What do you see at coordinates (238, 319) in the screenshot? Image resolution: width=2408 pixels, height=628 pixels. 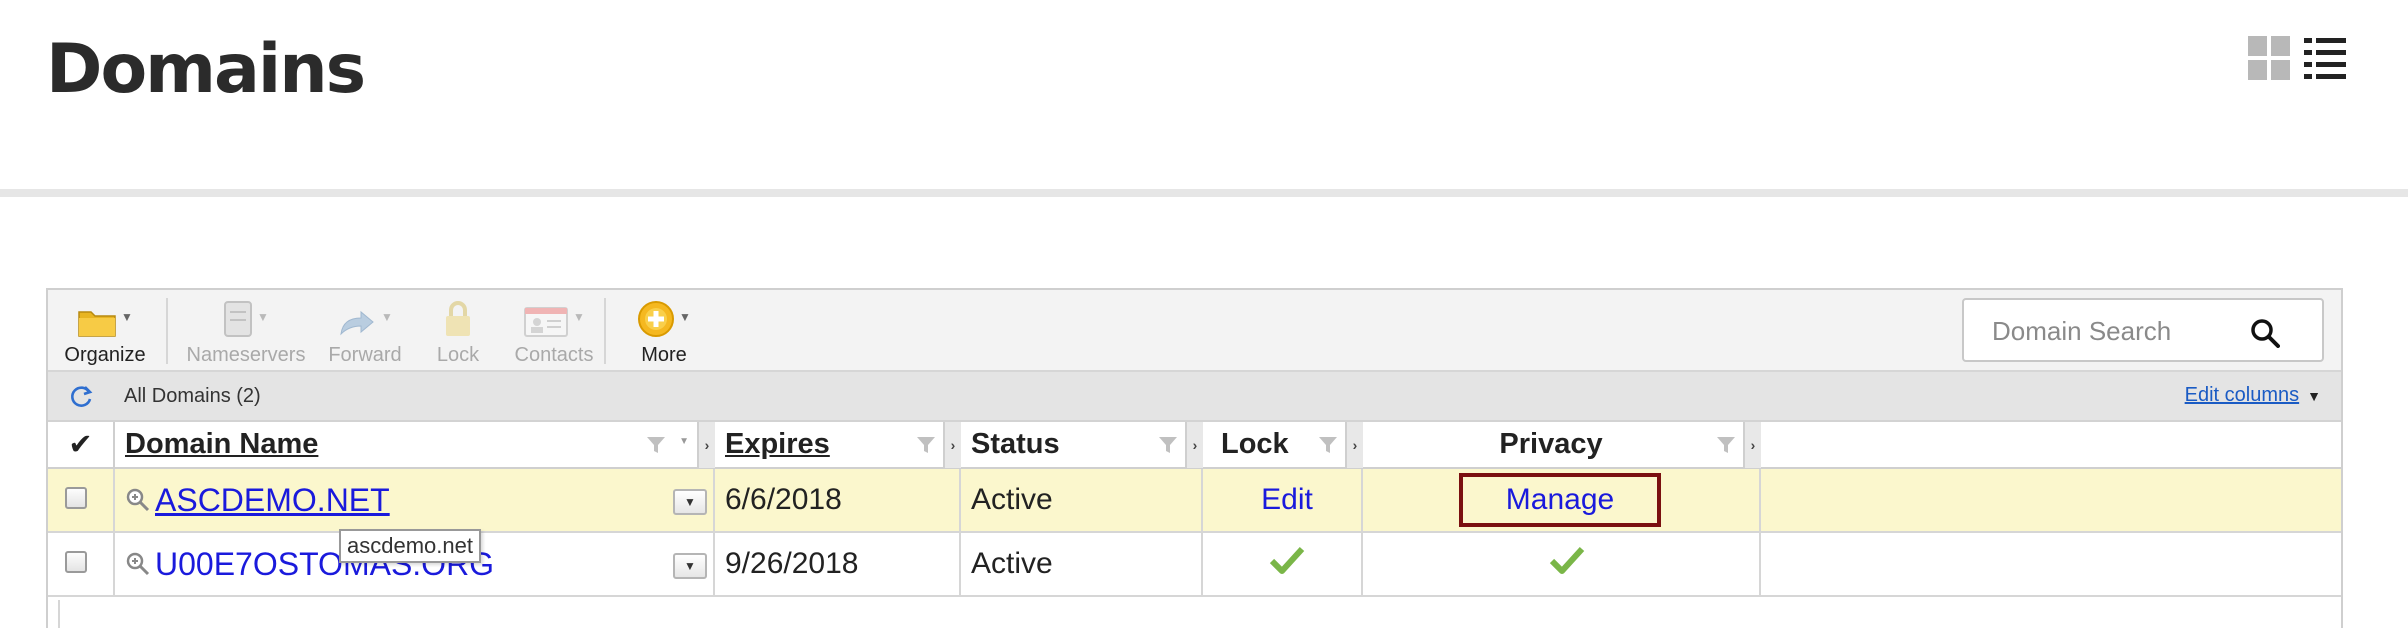 I see `server-icon` at bounding box center [238, 319].